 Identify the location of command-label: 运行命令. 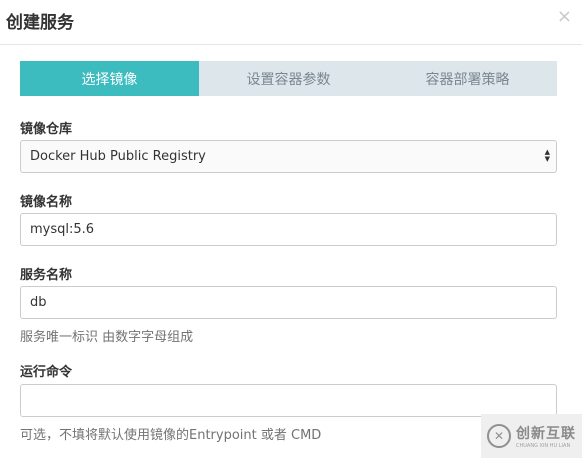
(46, 372).